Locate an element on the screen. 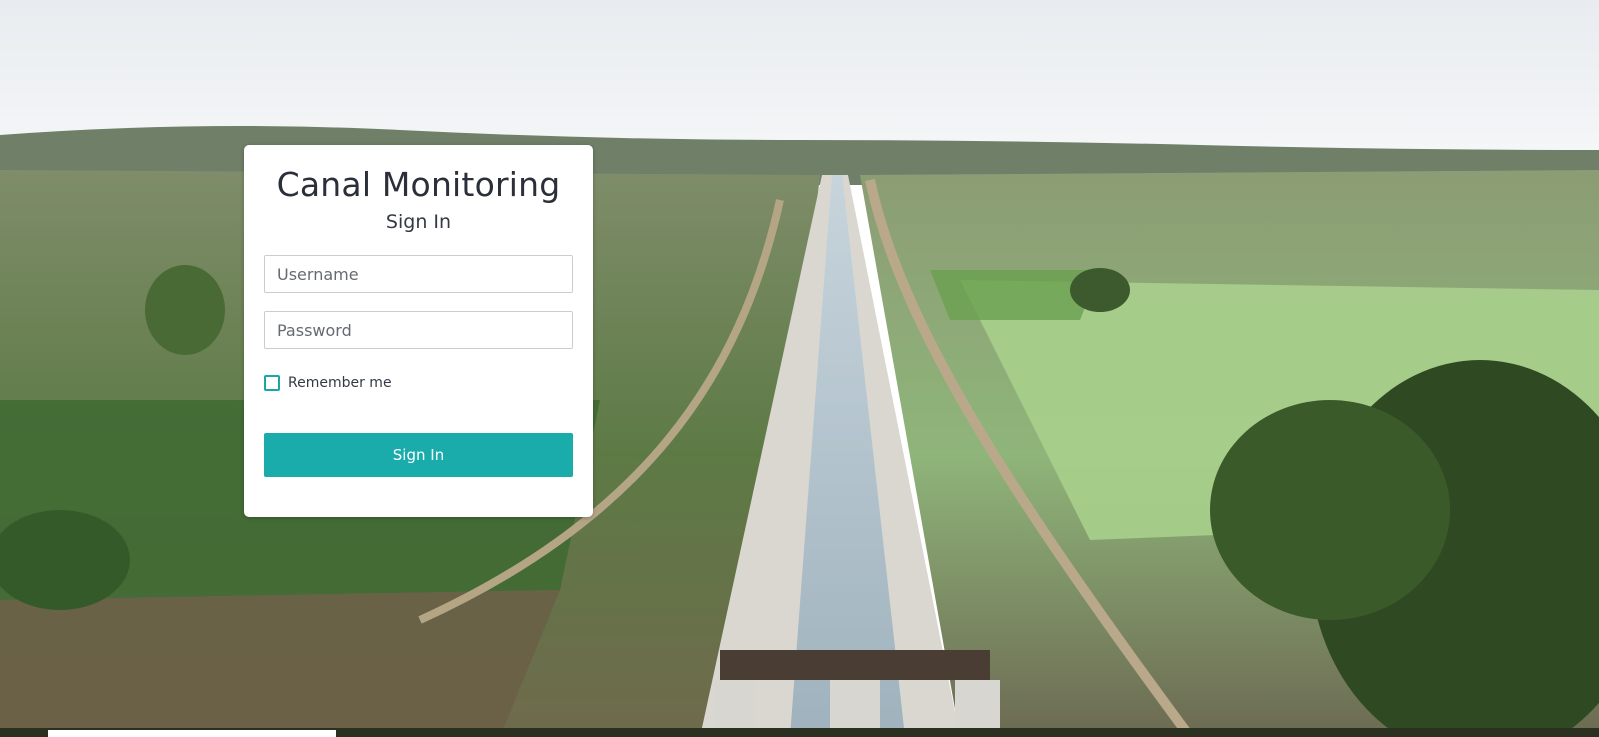  password-input is located at coordinates (418, 330).